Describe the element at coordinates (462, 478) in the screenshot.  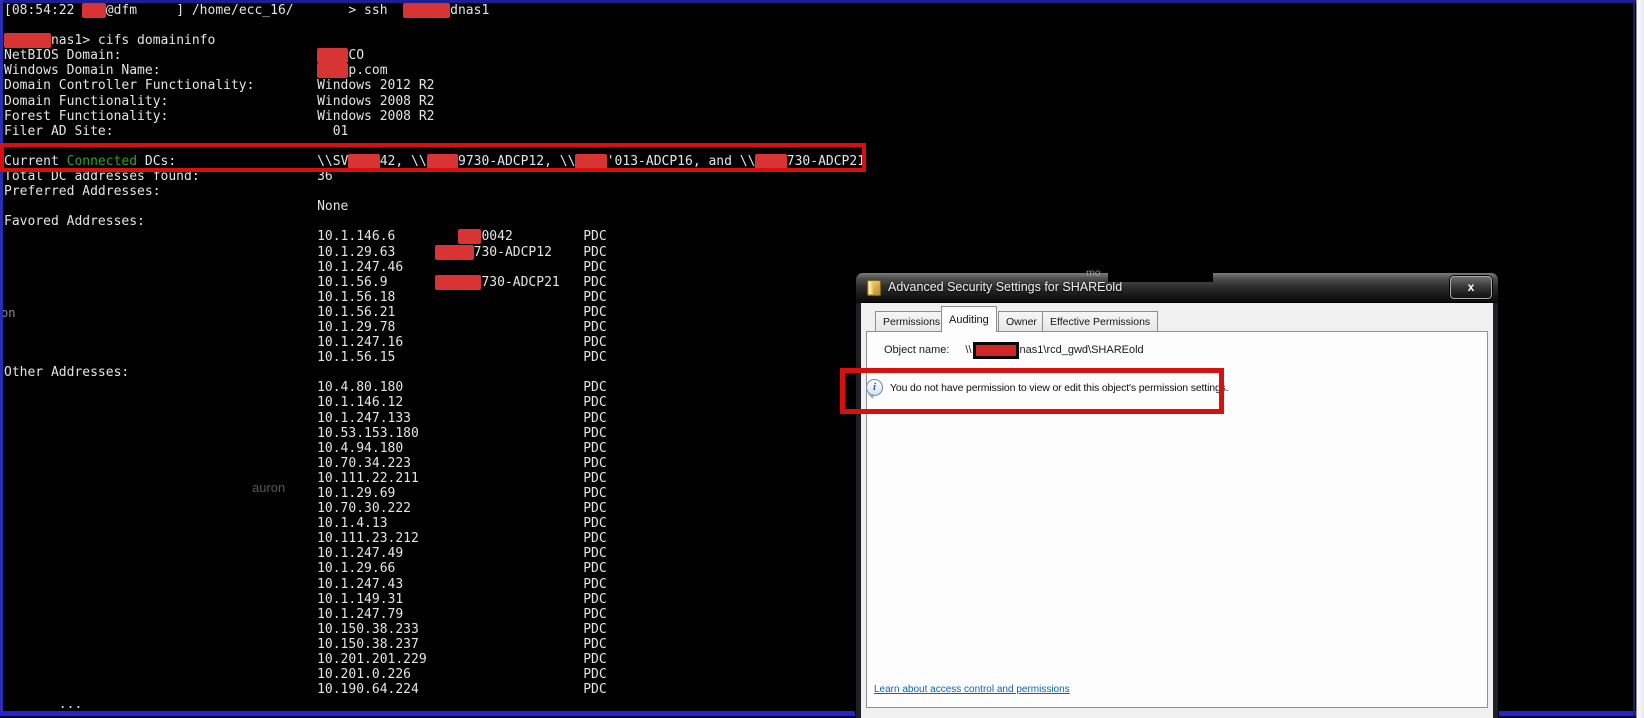
I see `terminal-line: 10.111.22.211 PDC` at that location.